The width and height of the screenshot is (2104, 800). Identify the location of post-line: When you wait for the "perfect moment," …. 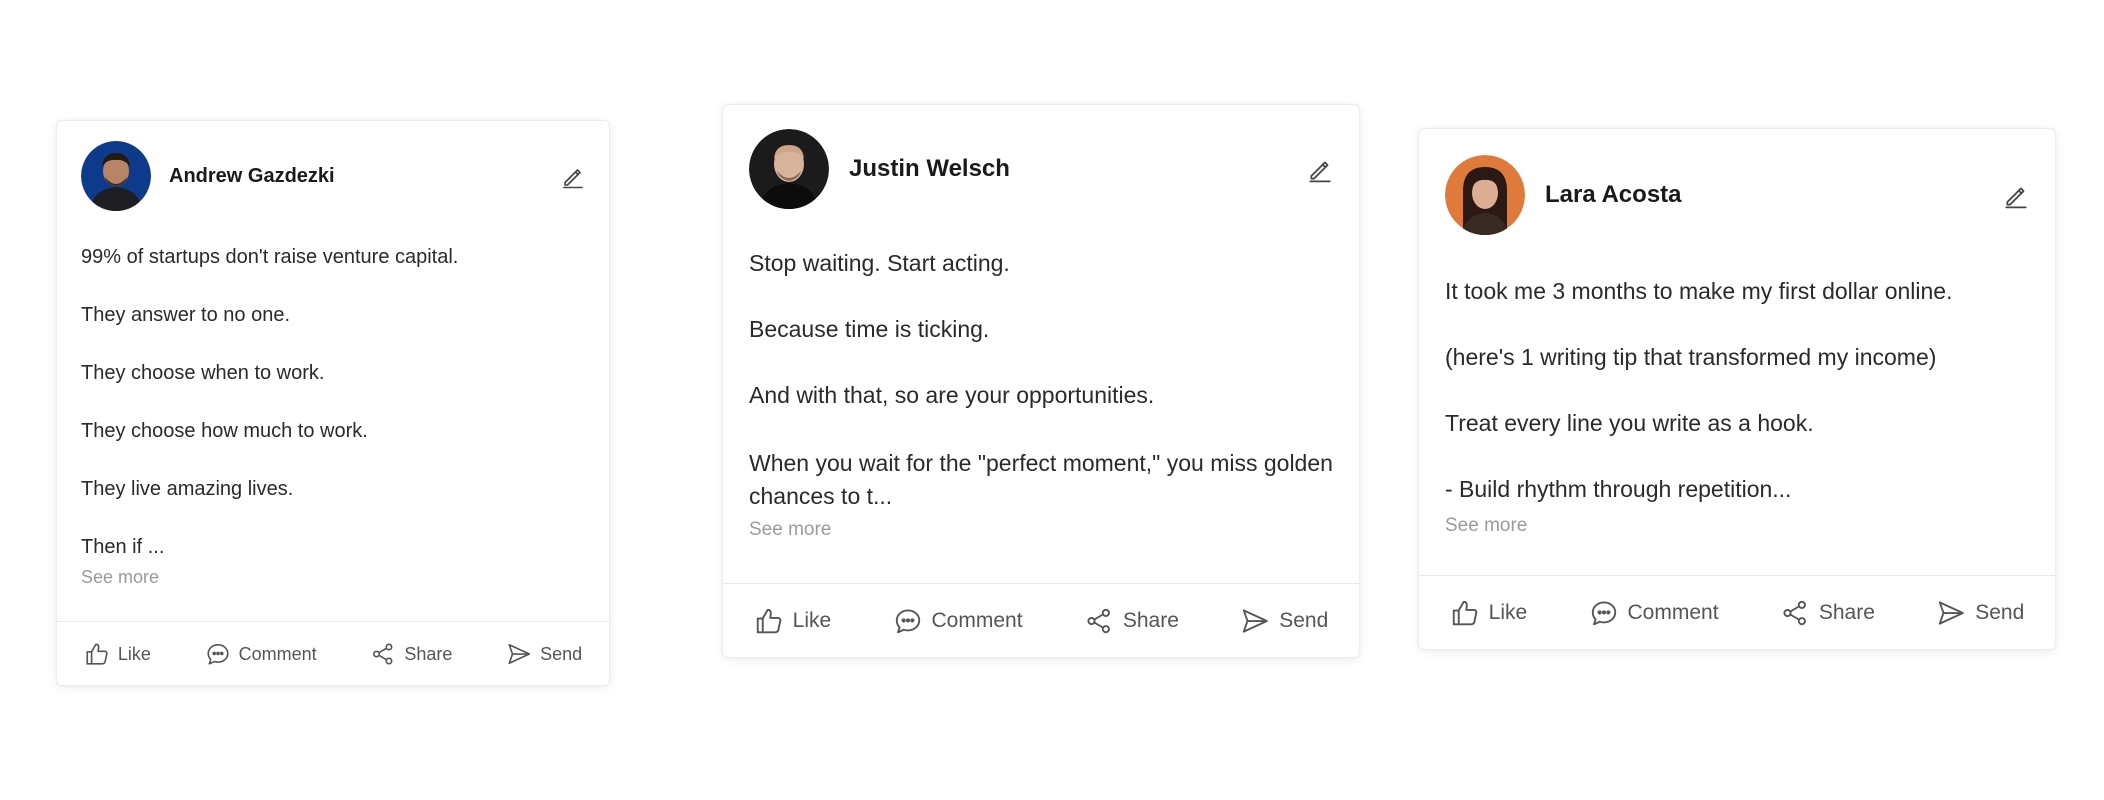
(1041, 479).